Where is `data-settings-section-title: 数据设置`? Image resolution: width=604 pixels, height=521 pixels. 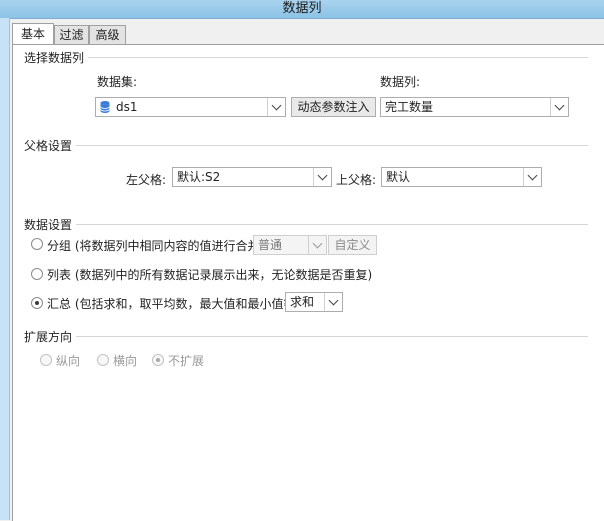 data-settings-section-title: 数据设置 is located at coordinates (48, 225).